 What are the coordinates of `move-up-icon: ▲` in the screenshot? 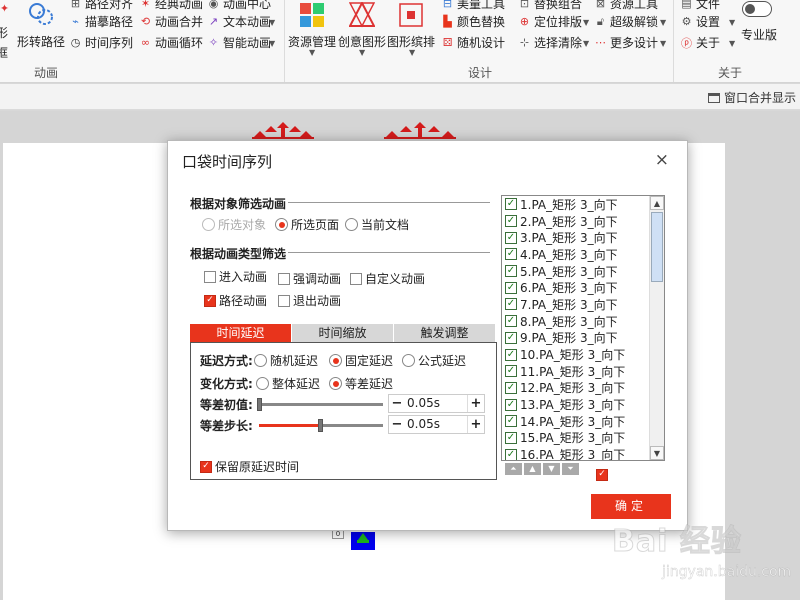 It's located at (532, 469).